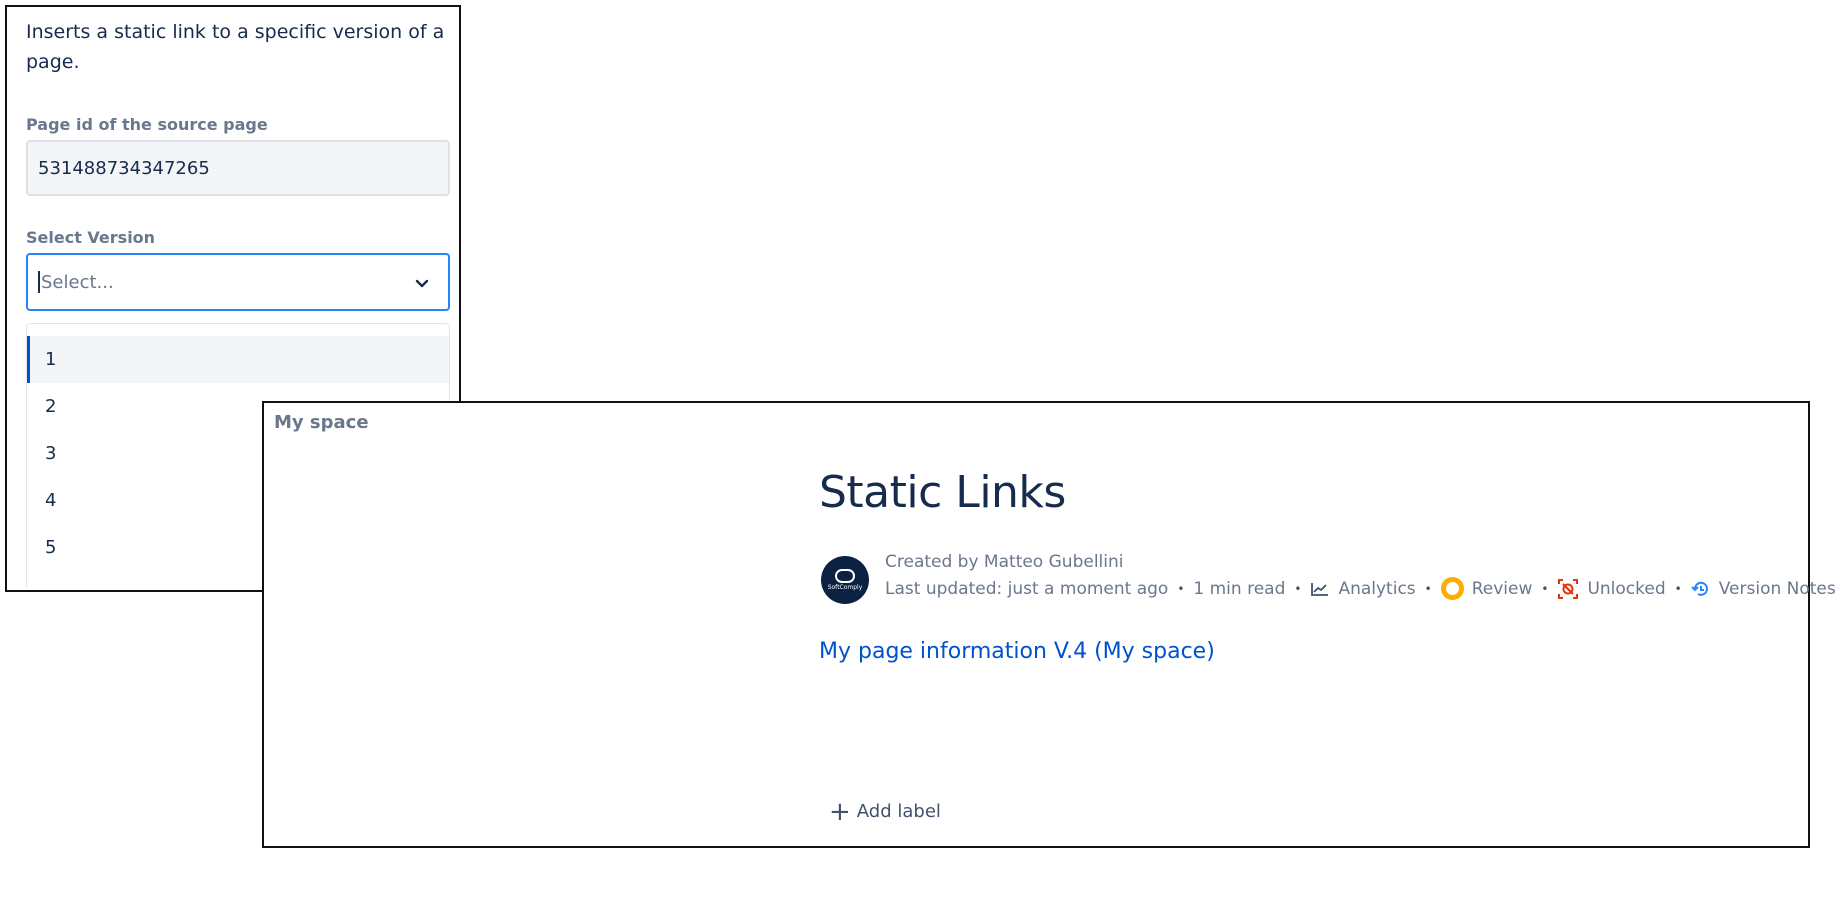 This screenshot has height=900, width=1840. What do you see at coordinates (1699, 588) in the screenshot?
I see `version-history-icon` at bounding box center [1699, 588].